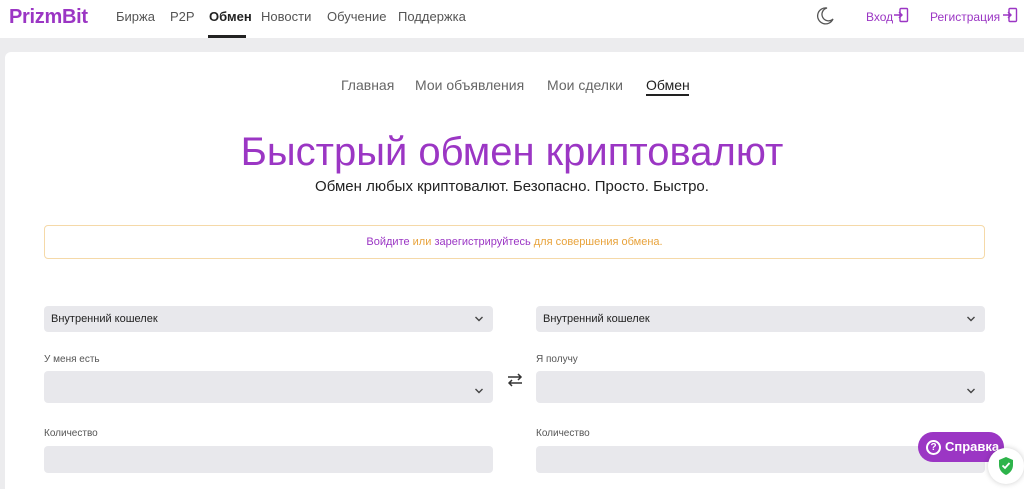 The width and height of the screenshot is (1024, 489). I want to click on tab-glavnaya: Главная, so click(367, 85).